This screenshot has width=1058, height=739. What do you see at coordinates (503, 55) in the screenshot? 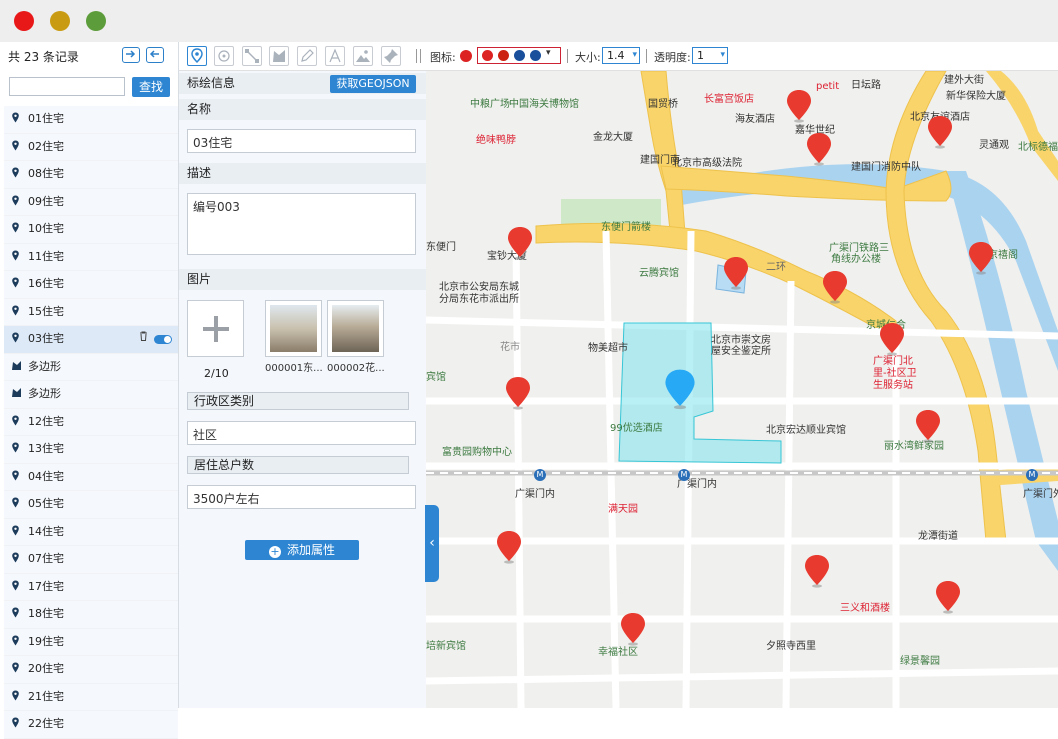
I see `flower-icon` at bounding box center [503, 55].